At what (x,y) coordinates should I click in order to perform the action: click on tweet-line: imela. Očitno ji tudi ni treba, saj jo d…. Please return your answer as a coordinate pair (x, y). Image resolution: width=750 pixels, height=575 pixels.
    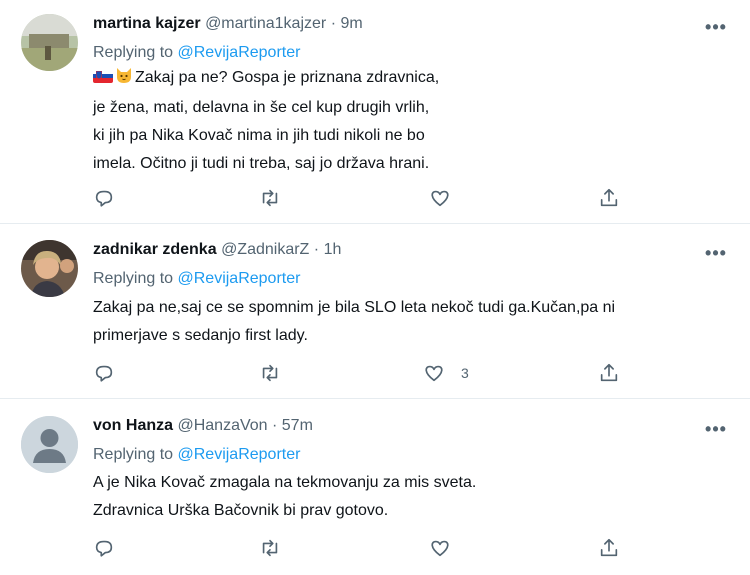
    Looking at the image, I should click on (261, 163).